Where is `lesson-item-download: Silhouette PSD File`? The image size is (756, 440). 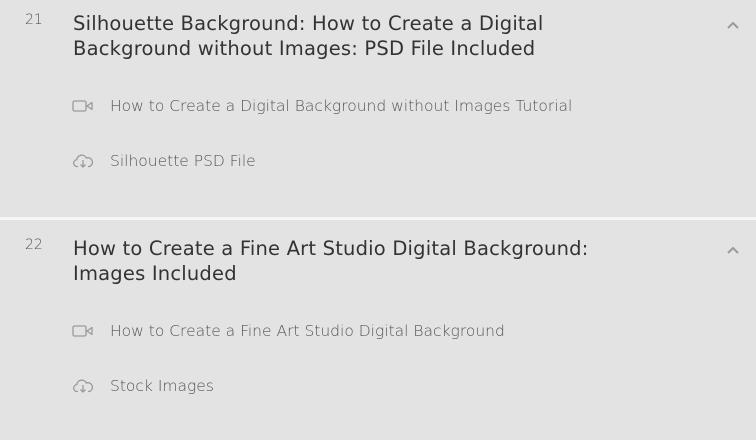 lesson-item-download: Silhouette PSD File is located at coordinates (164, 161).